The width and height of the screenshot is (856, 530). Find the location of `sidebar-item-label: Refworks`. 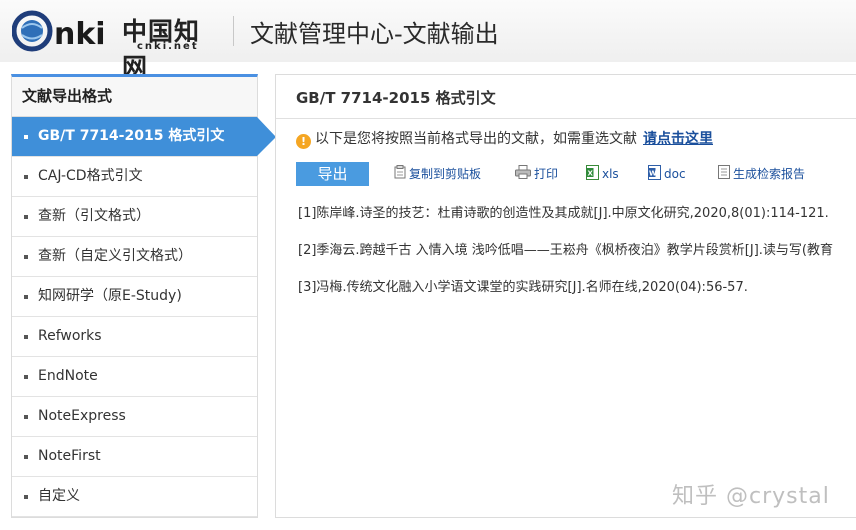

sidebar-item-label: Refworks is located at coordinates (70, 336).